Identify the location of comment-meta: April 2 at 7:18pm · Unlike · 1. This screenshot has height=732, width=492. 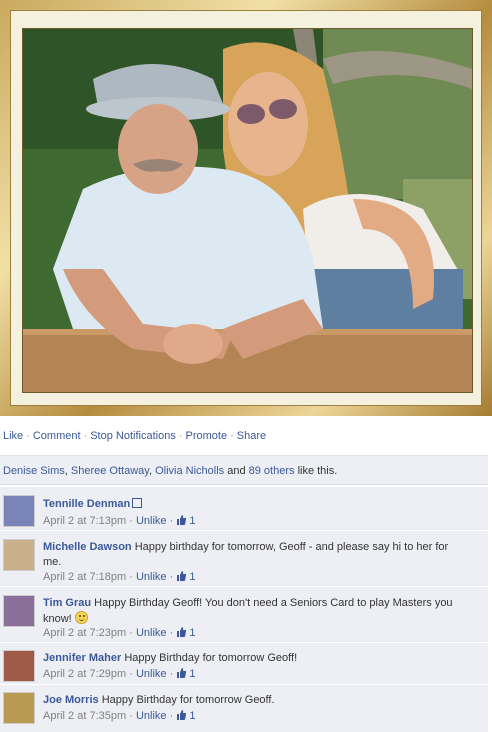
(119, 577).